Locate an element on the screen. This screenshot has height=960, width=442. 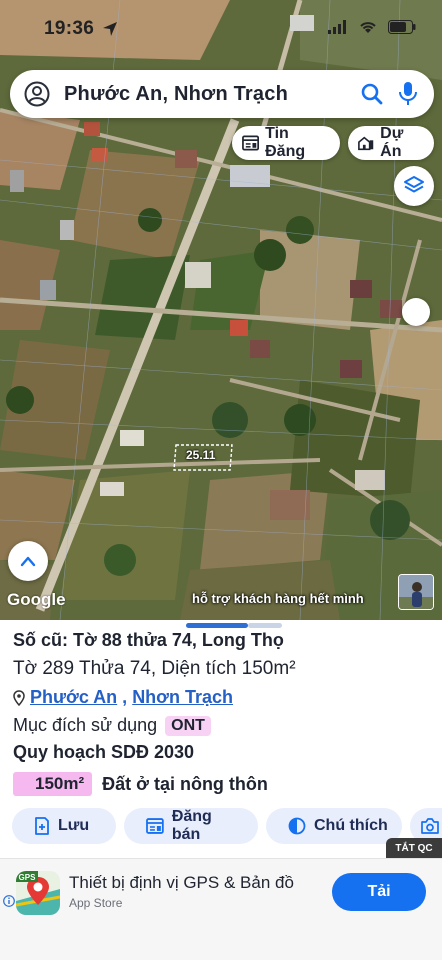
planning-title: Quy hoạch SDĐ 2030 is located at coordinates (104, 752).